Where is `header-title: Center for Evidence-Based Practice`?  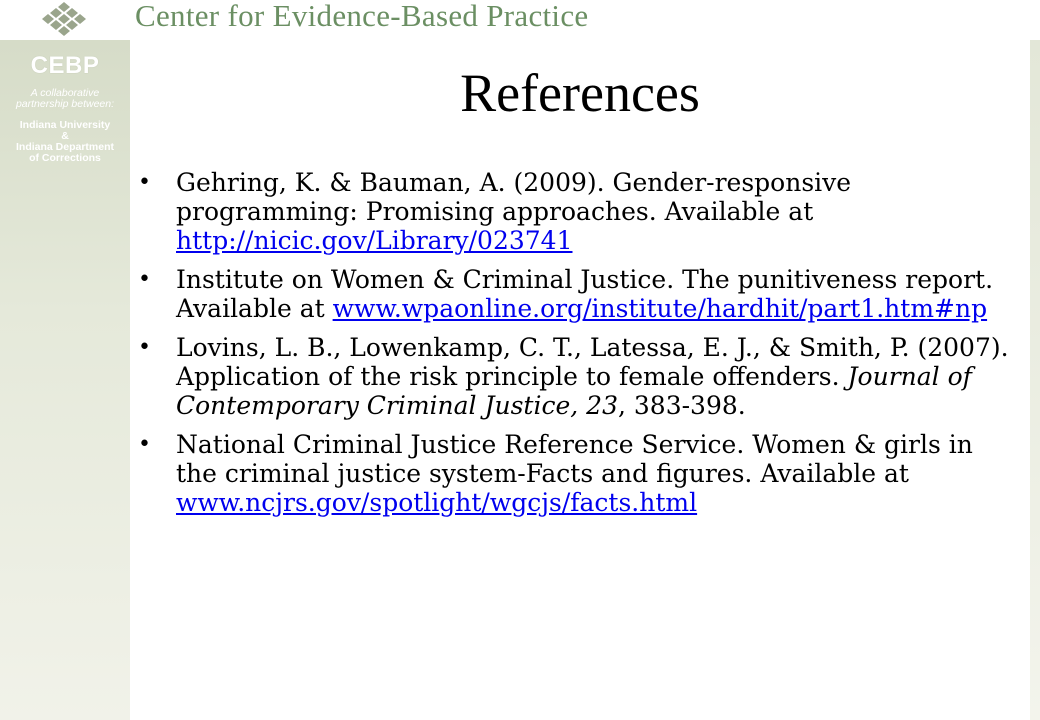
header-title: Center for Evidence-Based Practice is located at coordinates (362, 16).